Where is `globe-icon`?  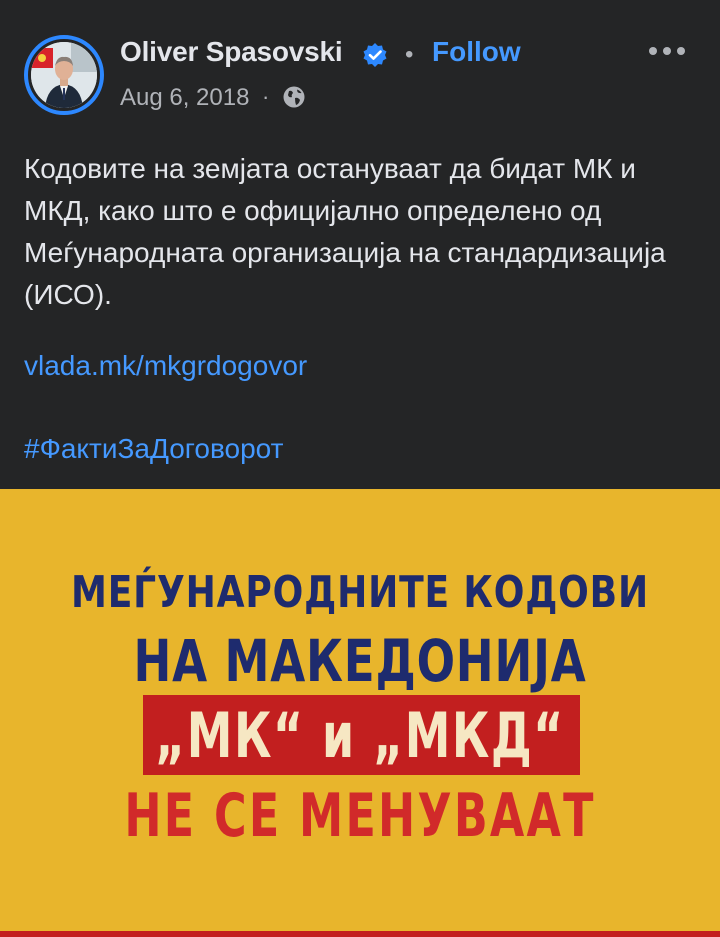
globe-icon is located at coordinates (294, 97).